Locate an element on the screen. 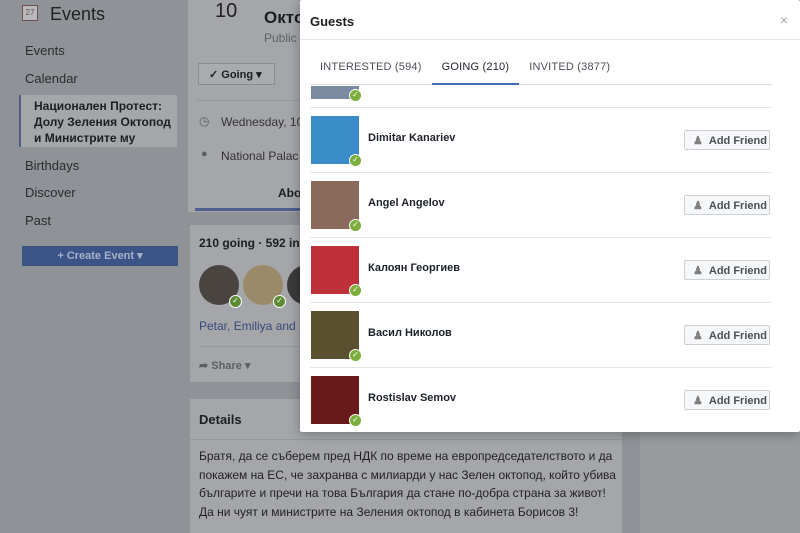  share-button: ➦ Share ▾ is located at coordinates (224, 365).